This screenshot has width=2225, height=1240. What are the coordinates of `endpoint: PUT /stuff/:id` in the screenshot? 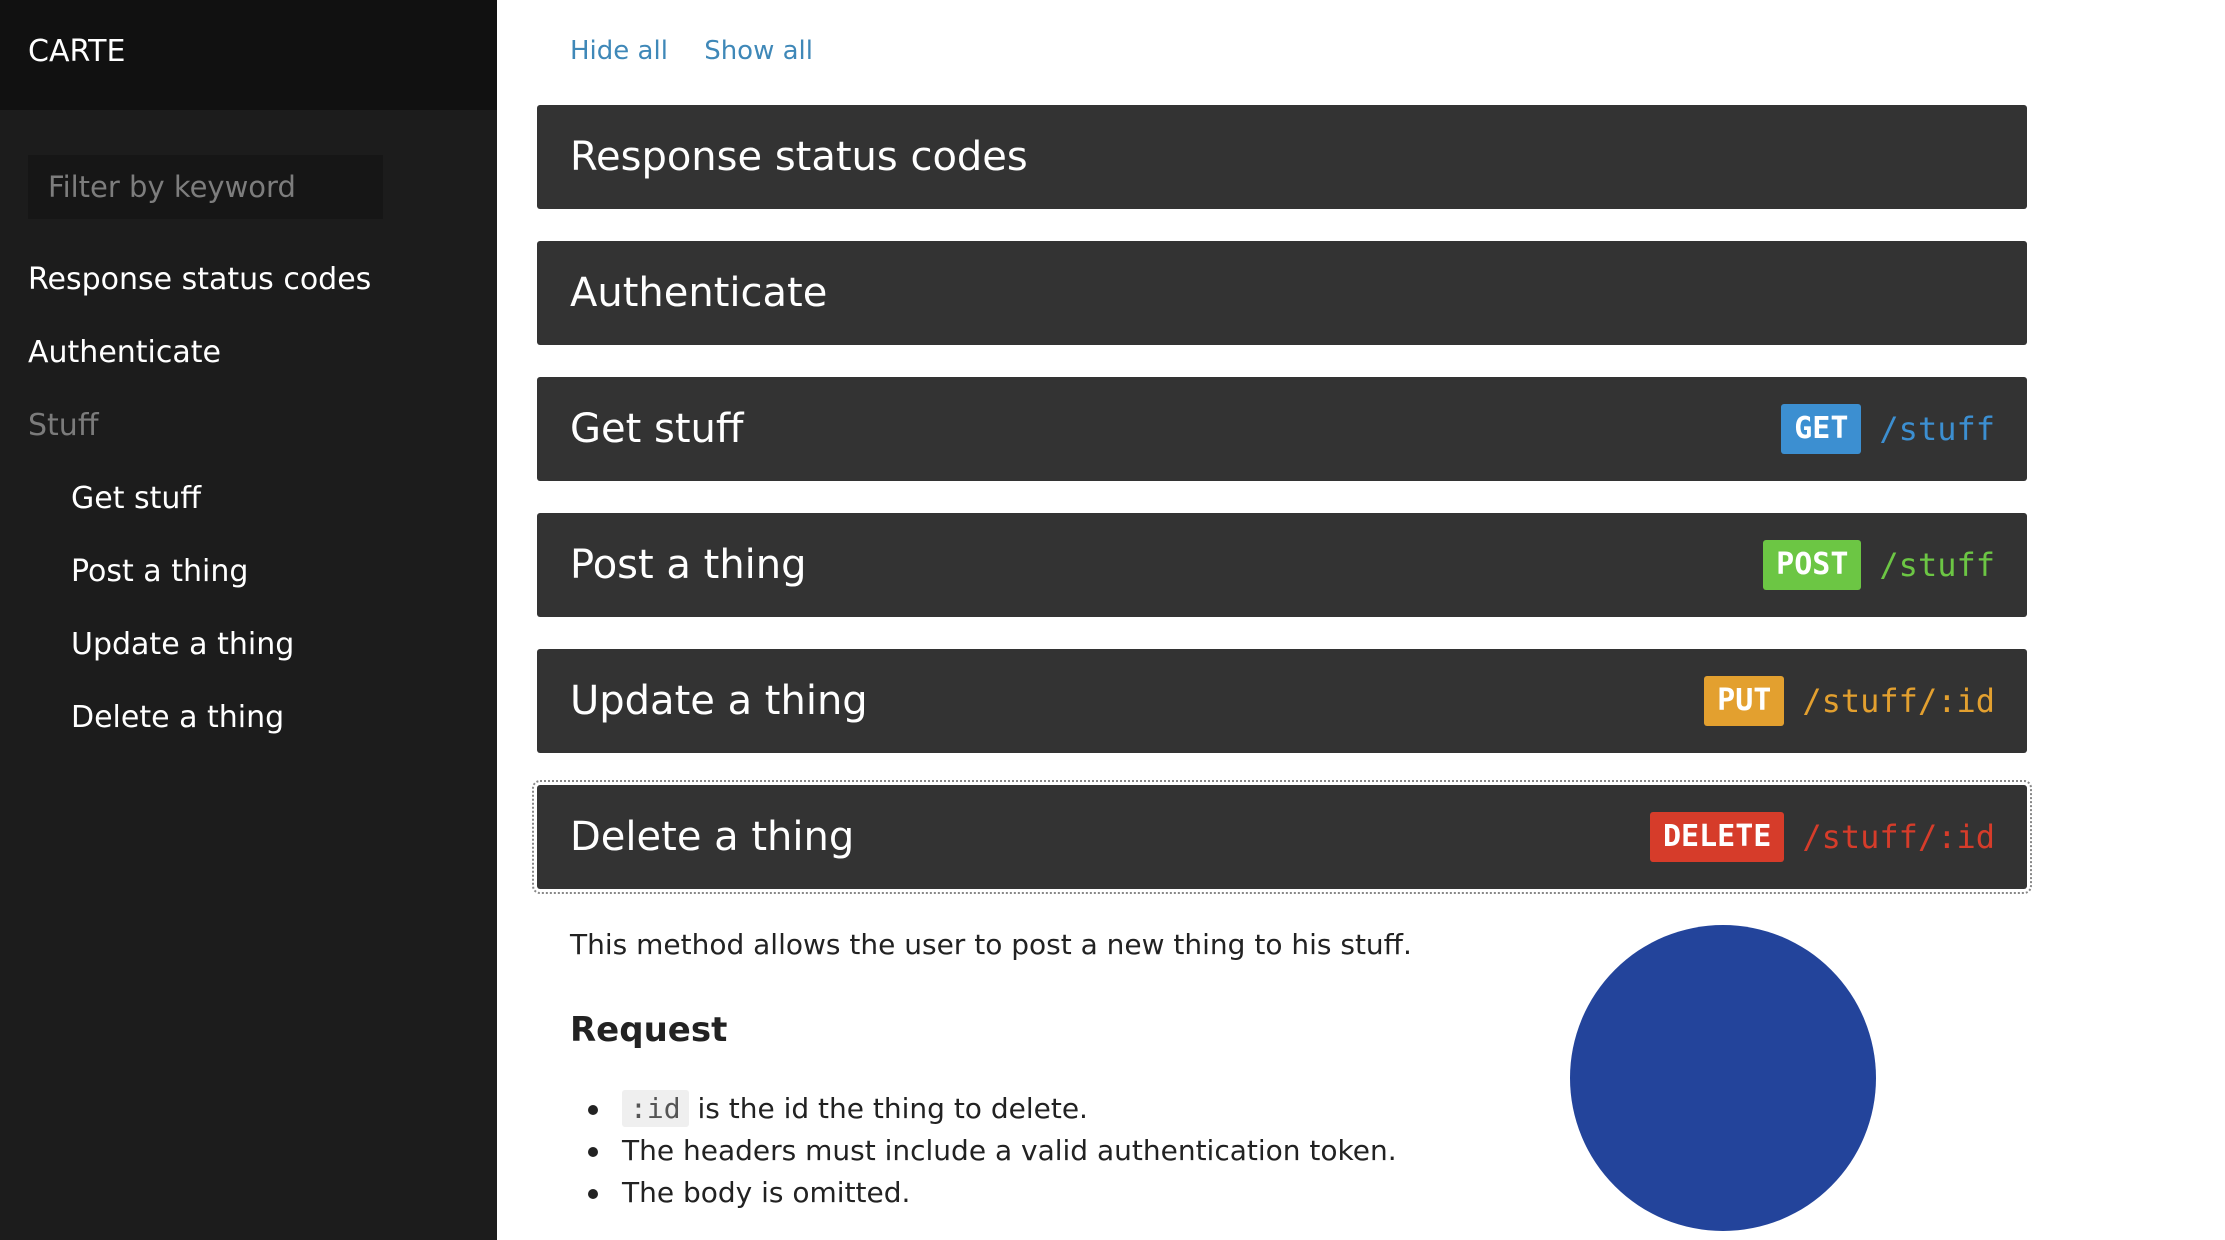 It's located at (1849, 701).